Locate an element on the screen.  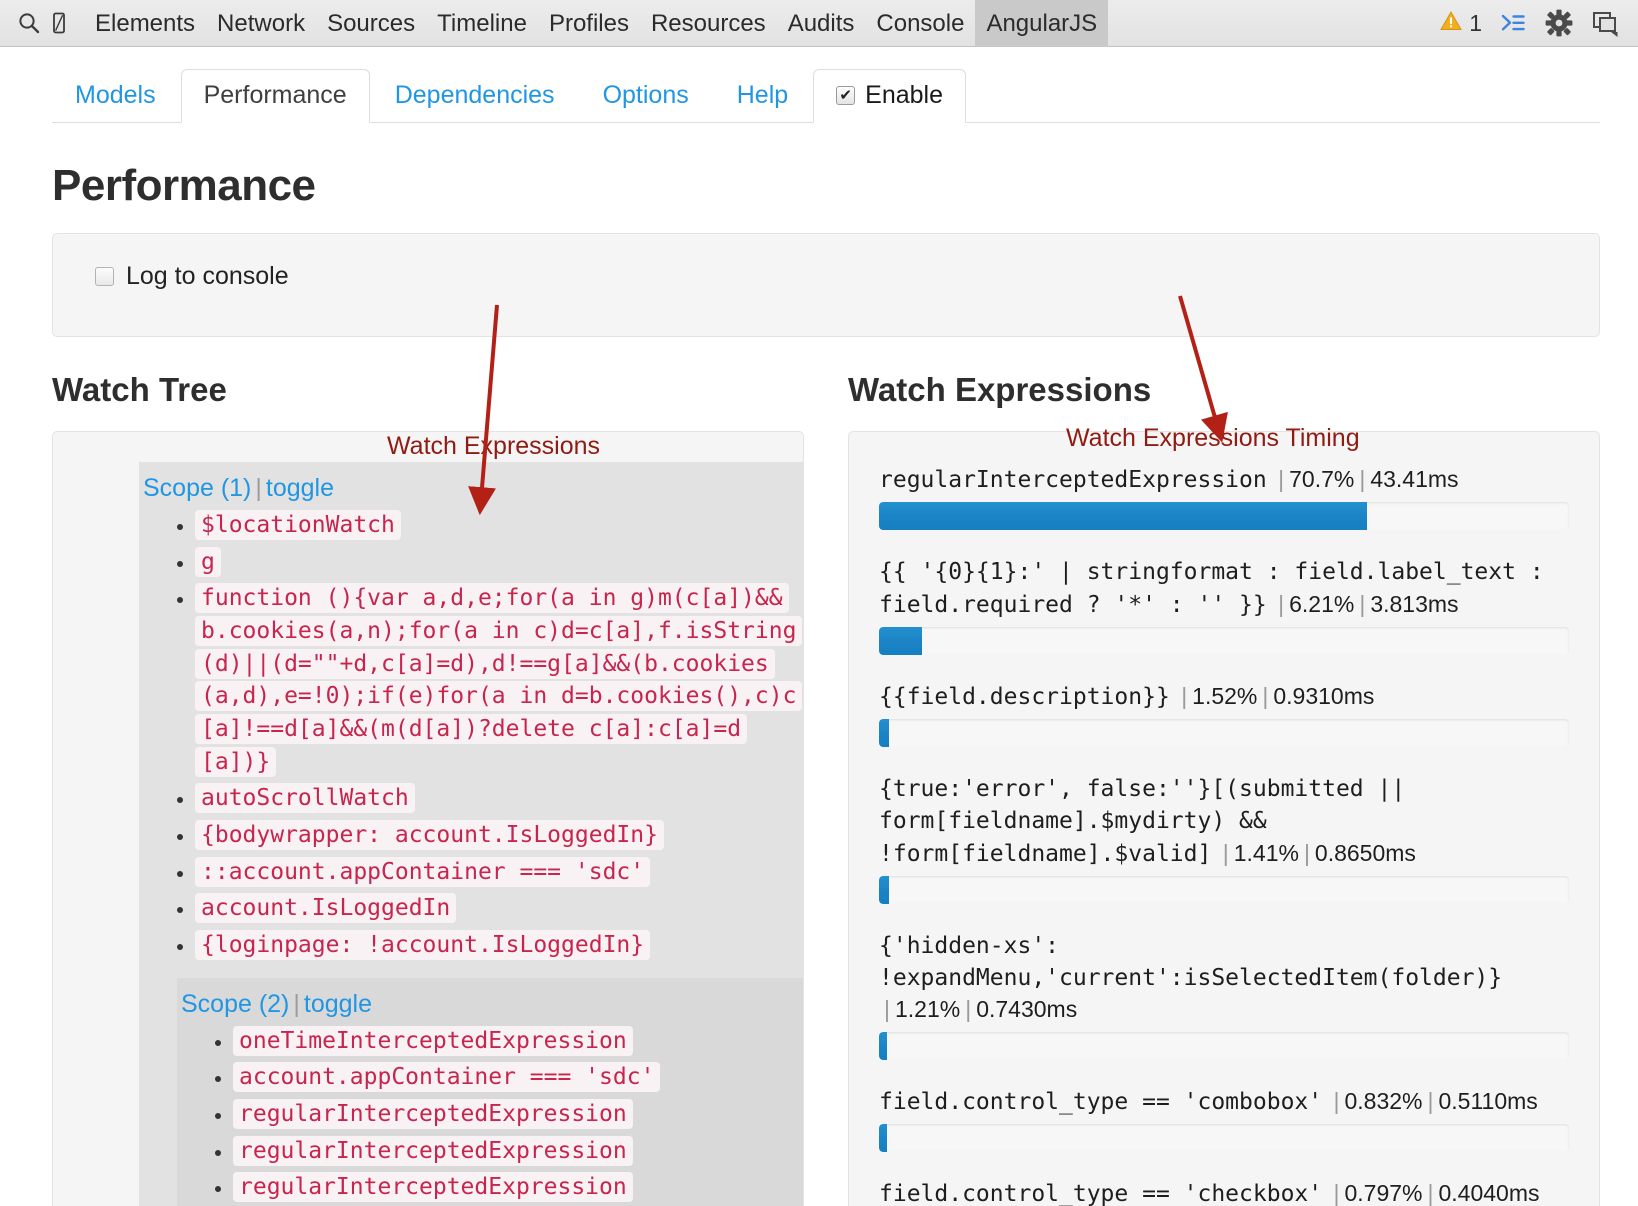
panel-tab-resources: Resources is located at coordinates (708, 23).